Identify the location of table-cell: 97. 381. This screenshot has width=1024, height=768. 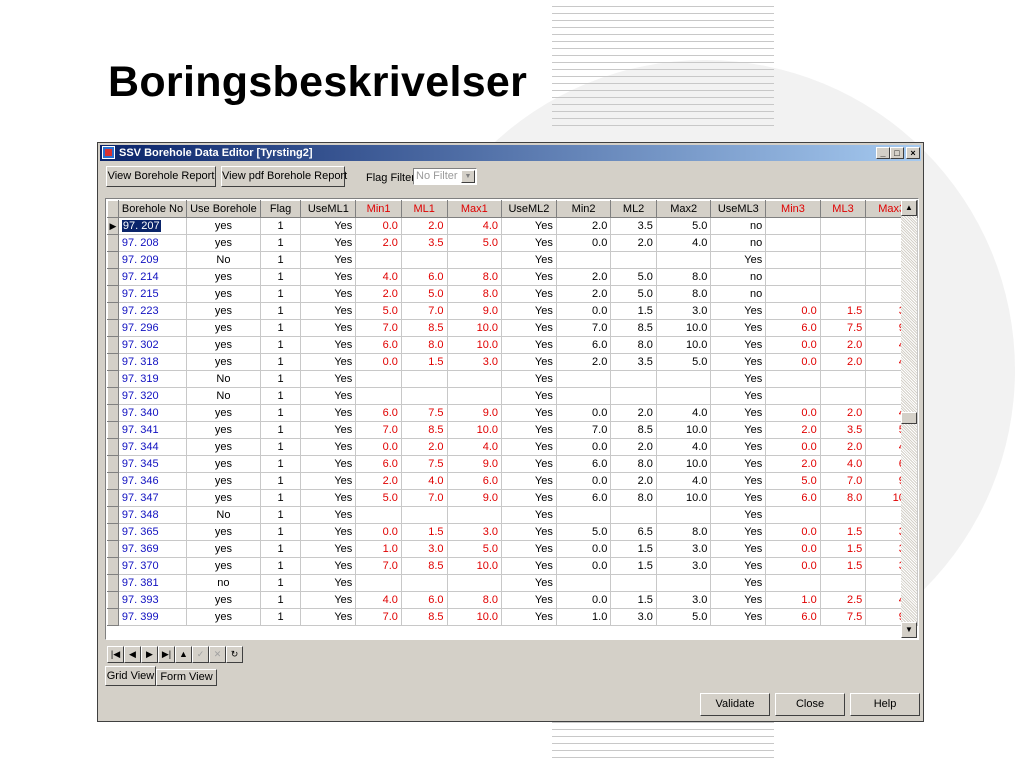
(152, 583).